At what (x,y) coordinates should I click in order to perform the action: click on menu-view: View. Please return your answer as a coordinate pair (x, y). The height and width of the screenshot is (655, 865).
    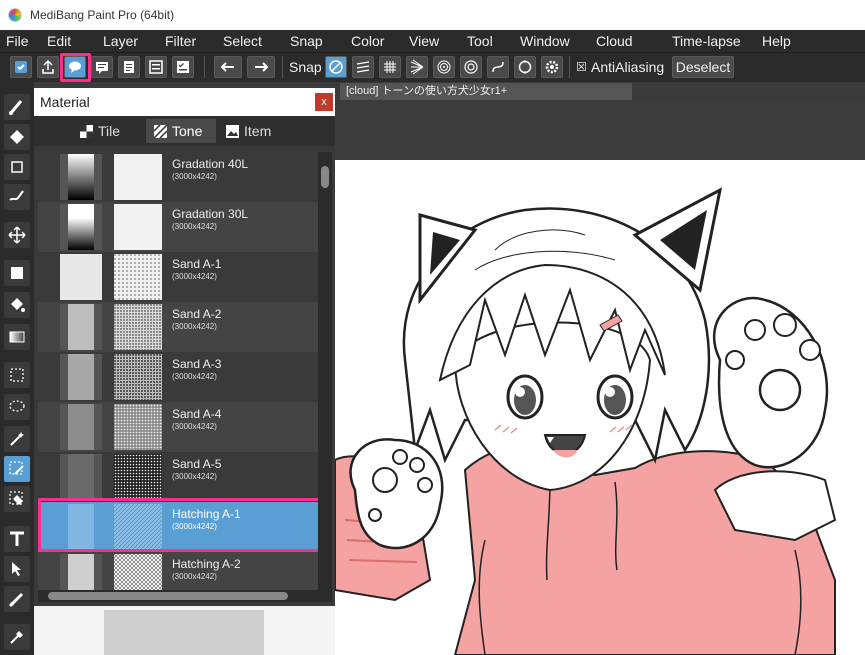
    Looking at the image, I should click on (424, 41).